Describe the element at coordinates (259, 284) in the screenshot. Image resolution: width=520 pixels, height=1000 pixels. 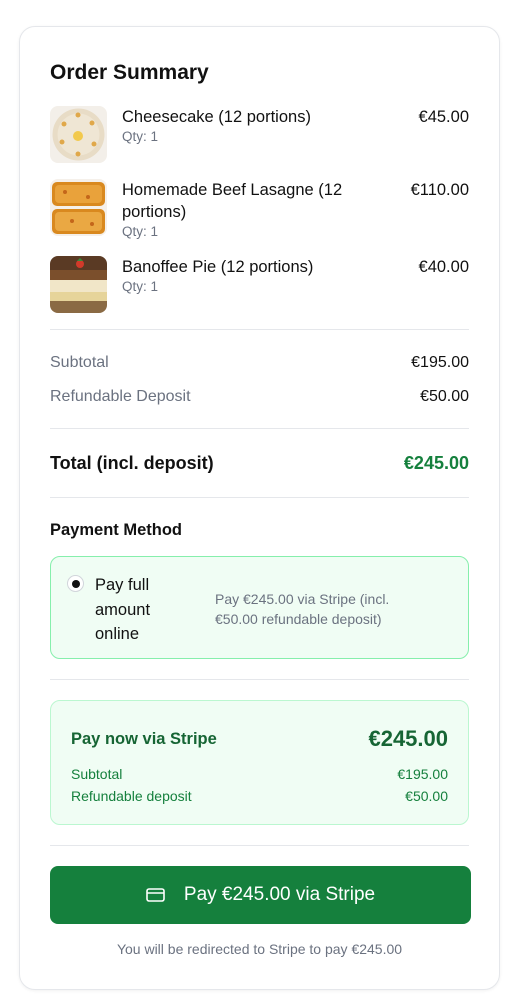
I see `order-item: Banoffee Pie (12 portions) Qty: 1 €40.00` at that location.